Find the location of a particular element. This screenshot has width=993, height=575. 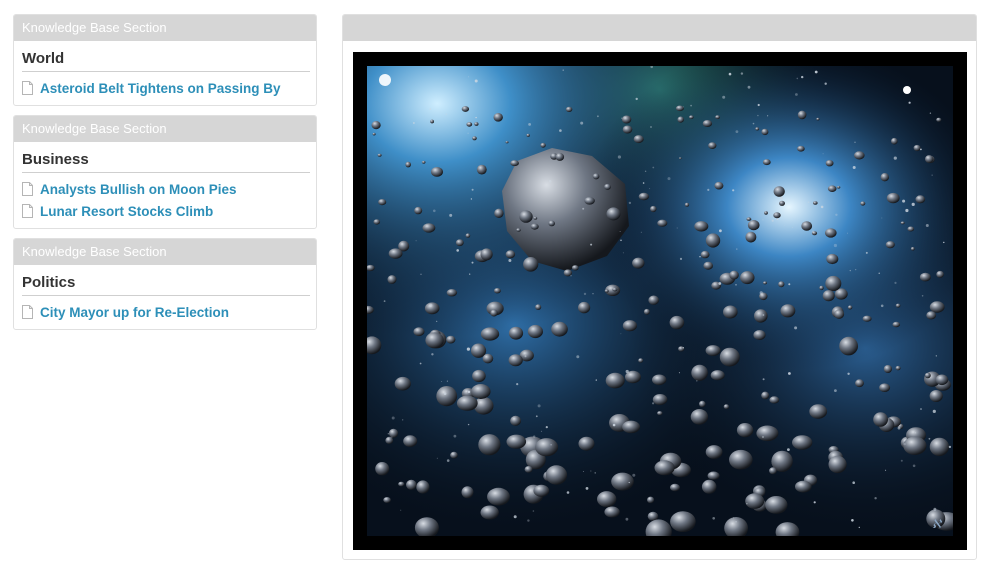

kb-section-title: Business is located at coordinates (166, 162).